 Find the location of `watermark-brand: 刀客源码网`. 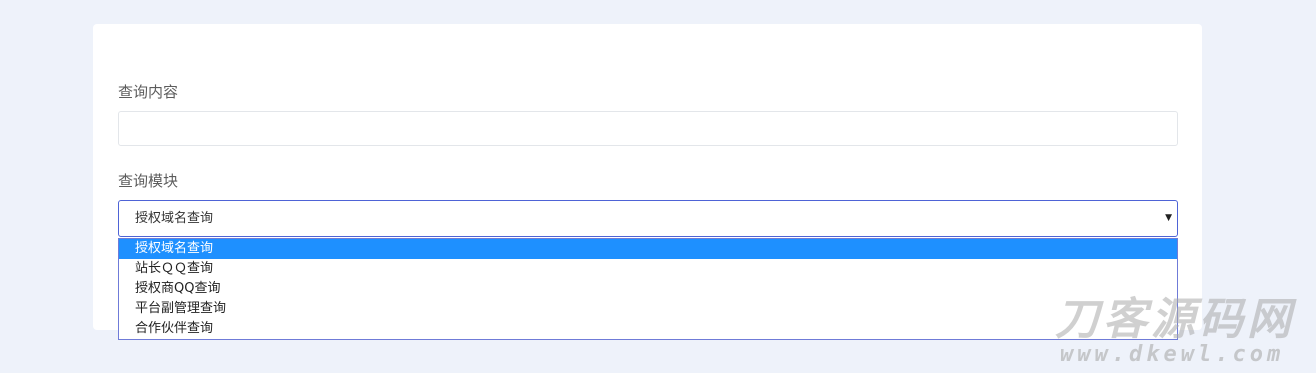

watermark-brand: 刀客源码网 is located at coordinates (1175, 319).